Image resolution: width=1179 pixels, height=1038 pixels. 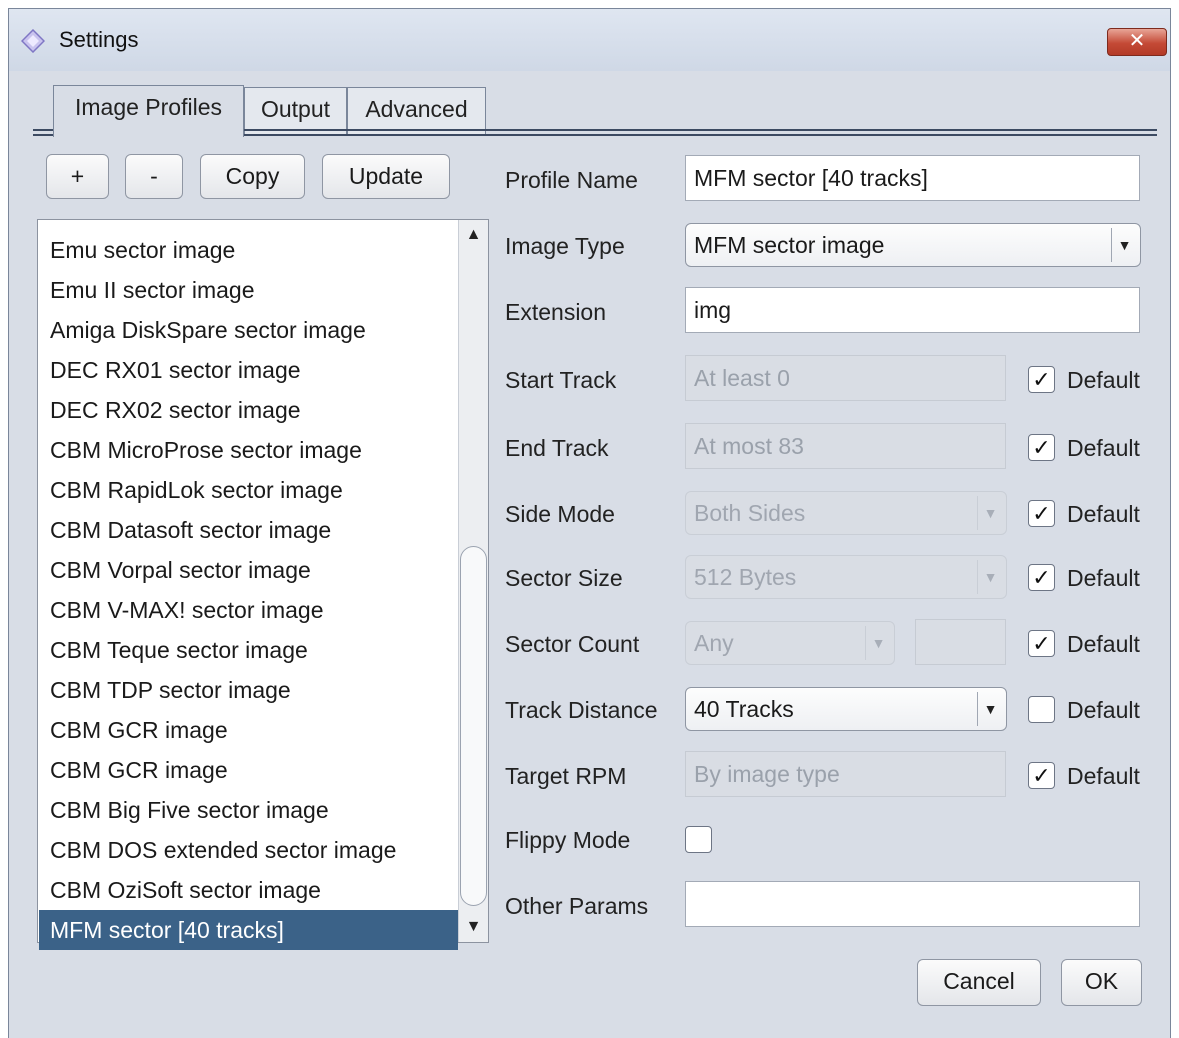 What do you see at coordinates (248, 890) in the screenshot?
I see `list-item: CBM OziSoft sector image` at bounding box center [248, 890].